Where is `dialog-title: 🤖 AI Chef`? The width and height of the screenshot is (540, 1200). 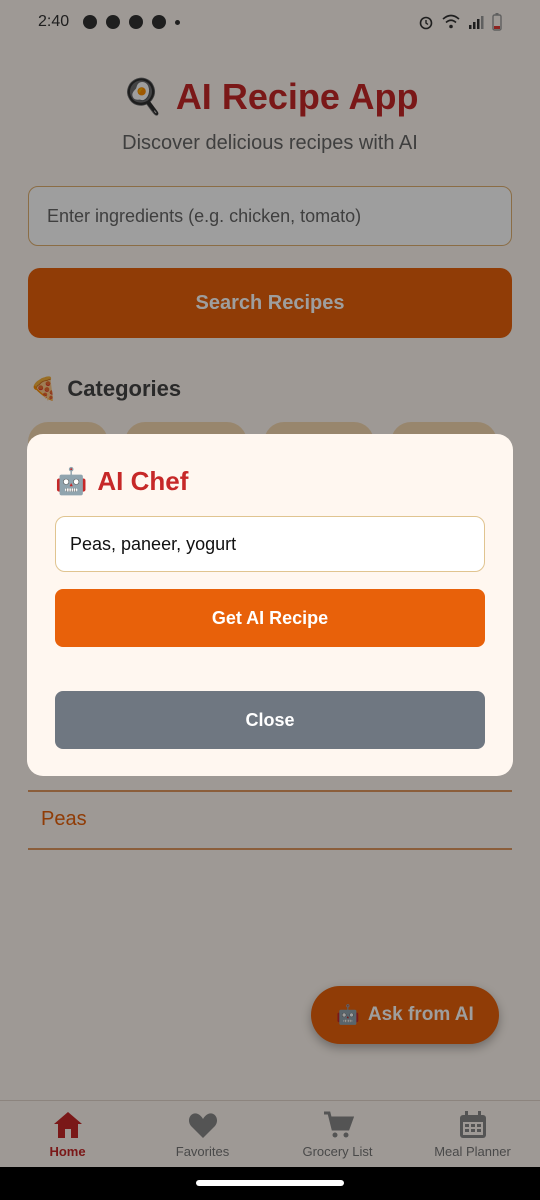
dialog-title: 🤖 AI Chef is located at coordinates (121, 481).